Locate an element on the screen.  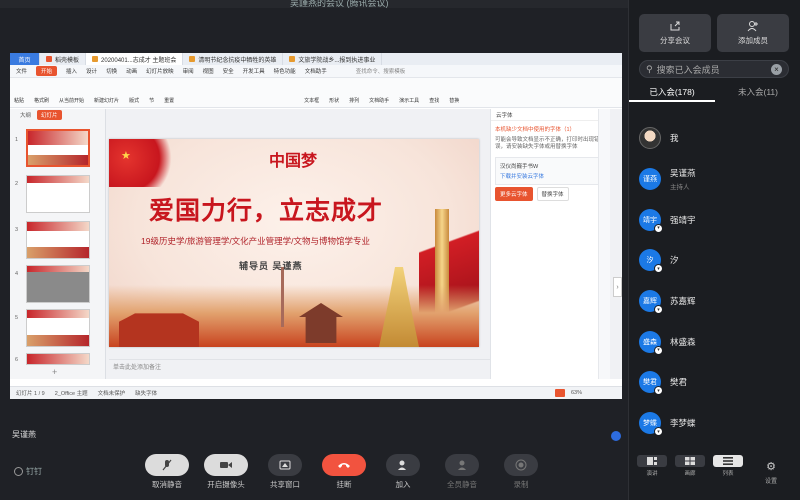
view-gallery-button: 画廊 is located at coordinates (690, 466).